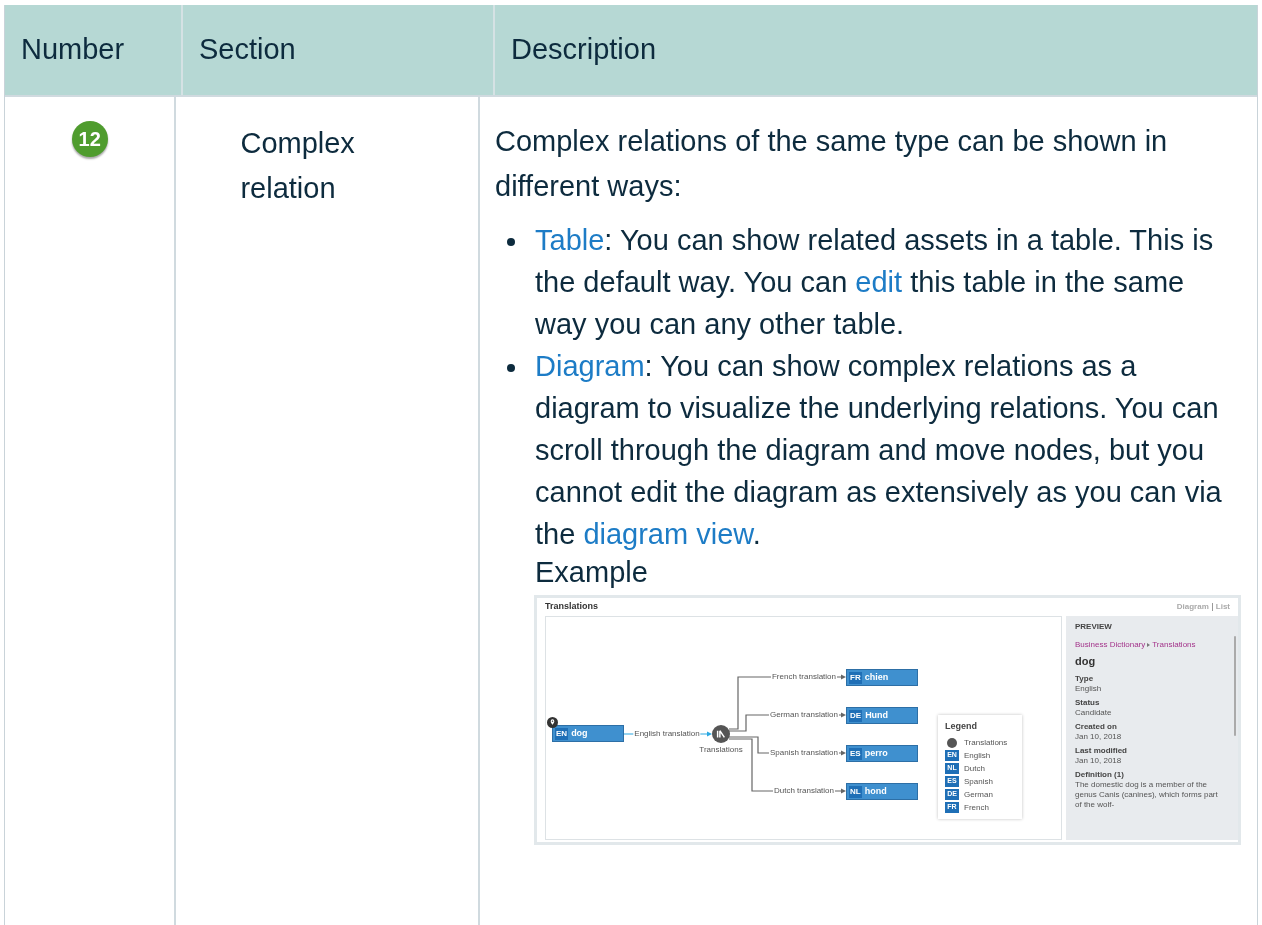  Describe the element at coordinates (804, 677) in the screenshot. I see `edge-label: French translation` at that location.